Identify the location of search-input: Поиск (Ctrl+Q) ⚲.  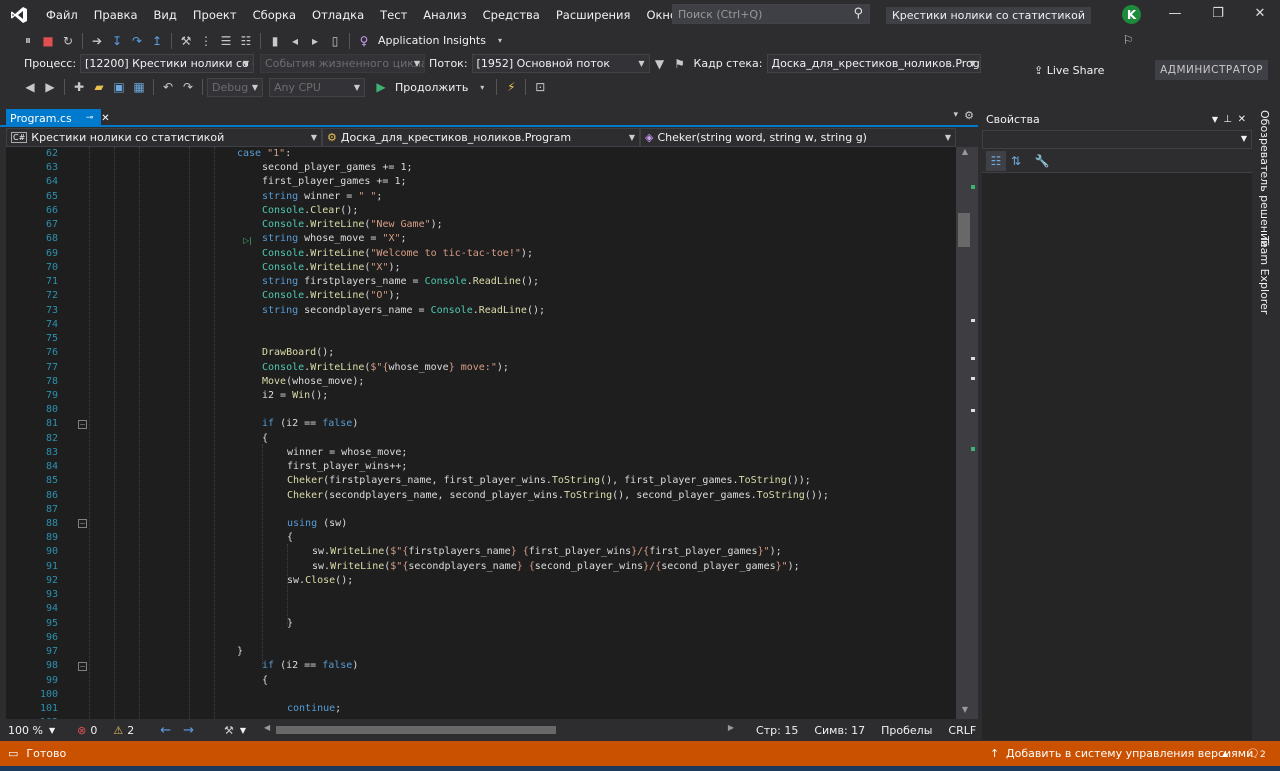
(771, 14).